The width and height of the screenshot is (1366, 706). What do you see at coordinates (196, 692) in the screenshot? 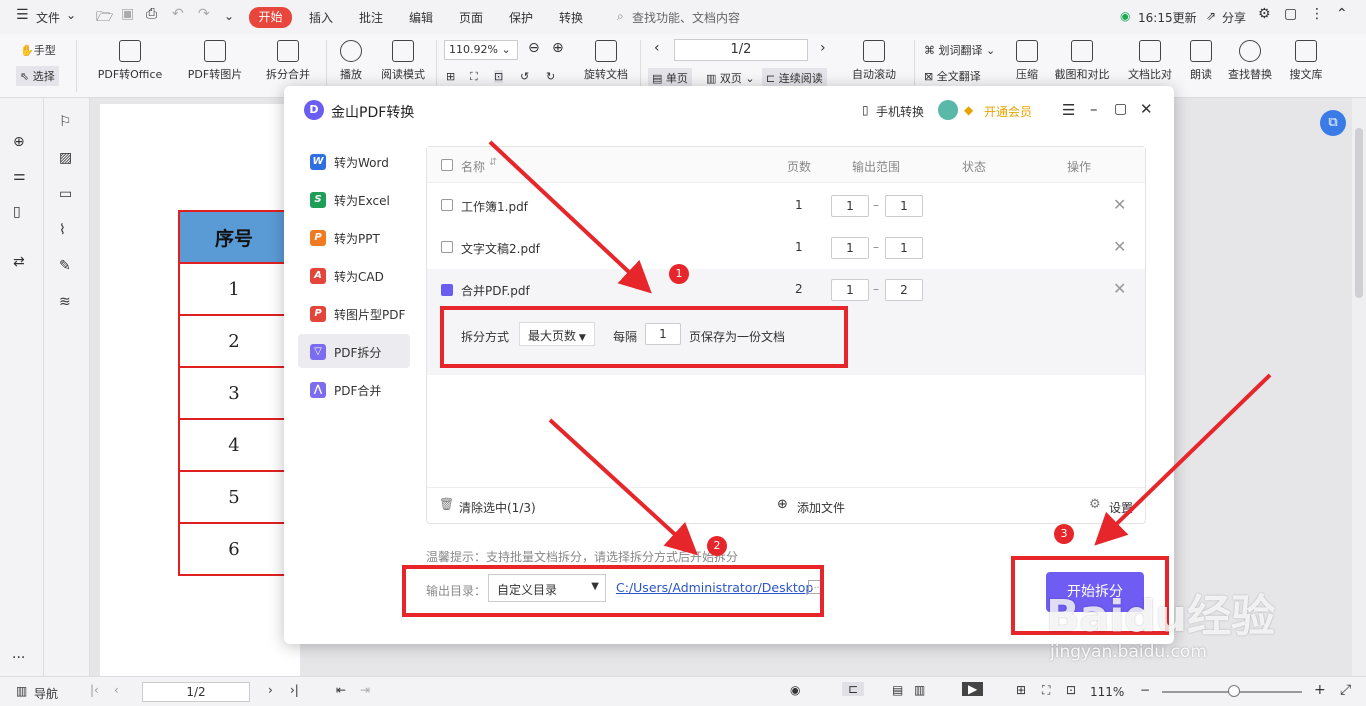
I see `page-input: 1/2` at bounding box center [196, 692].